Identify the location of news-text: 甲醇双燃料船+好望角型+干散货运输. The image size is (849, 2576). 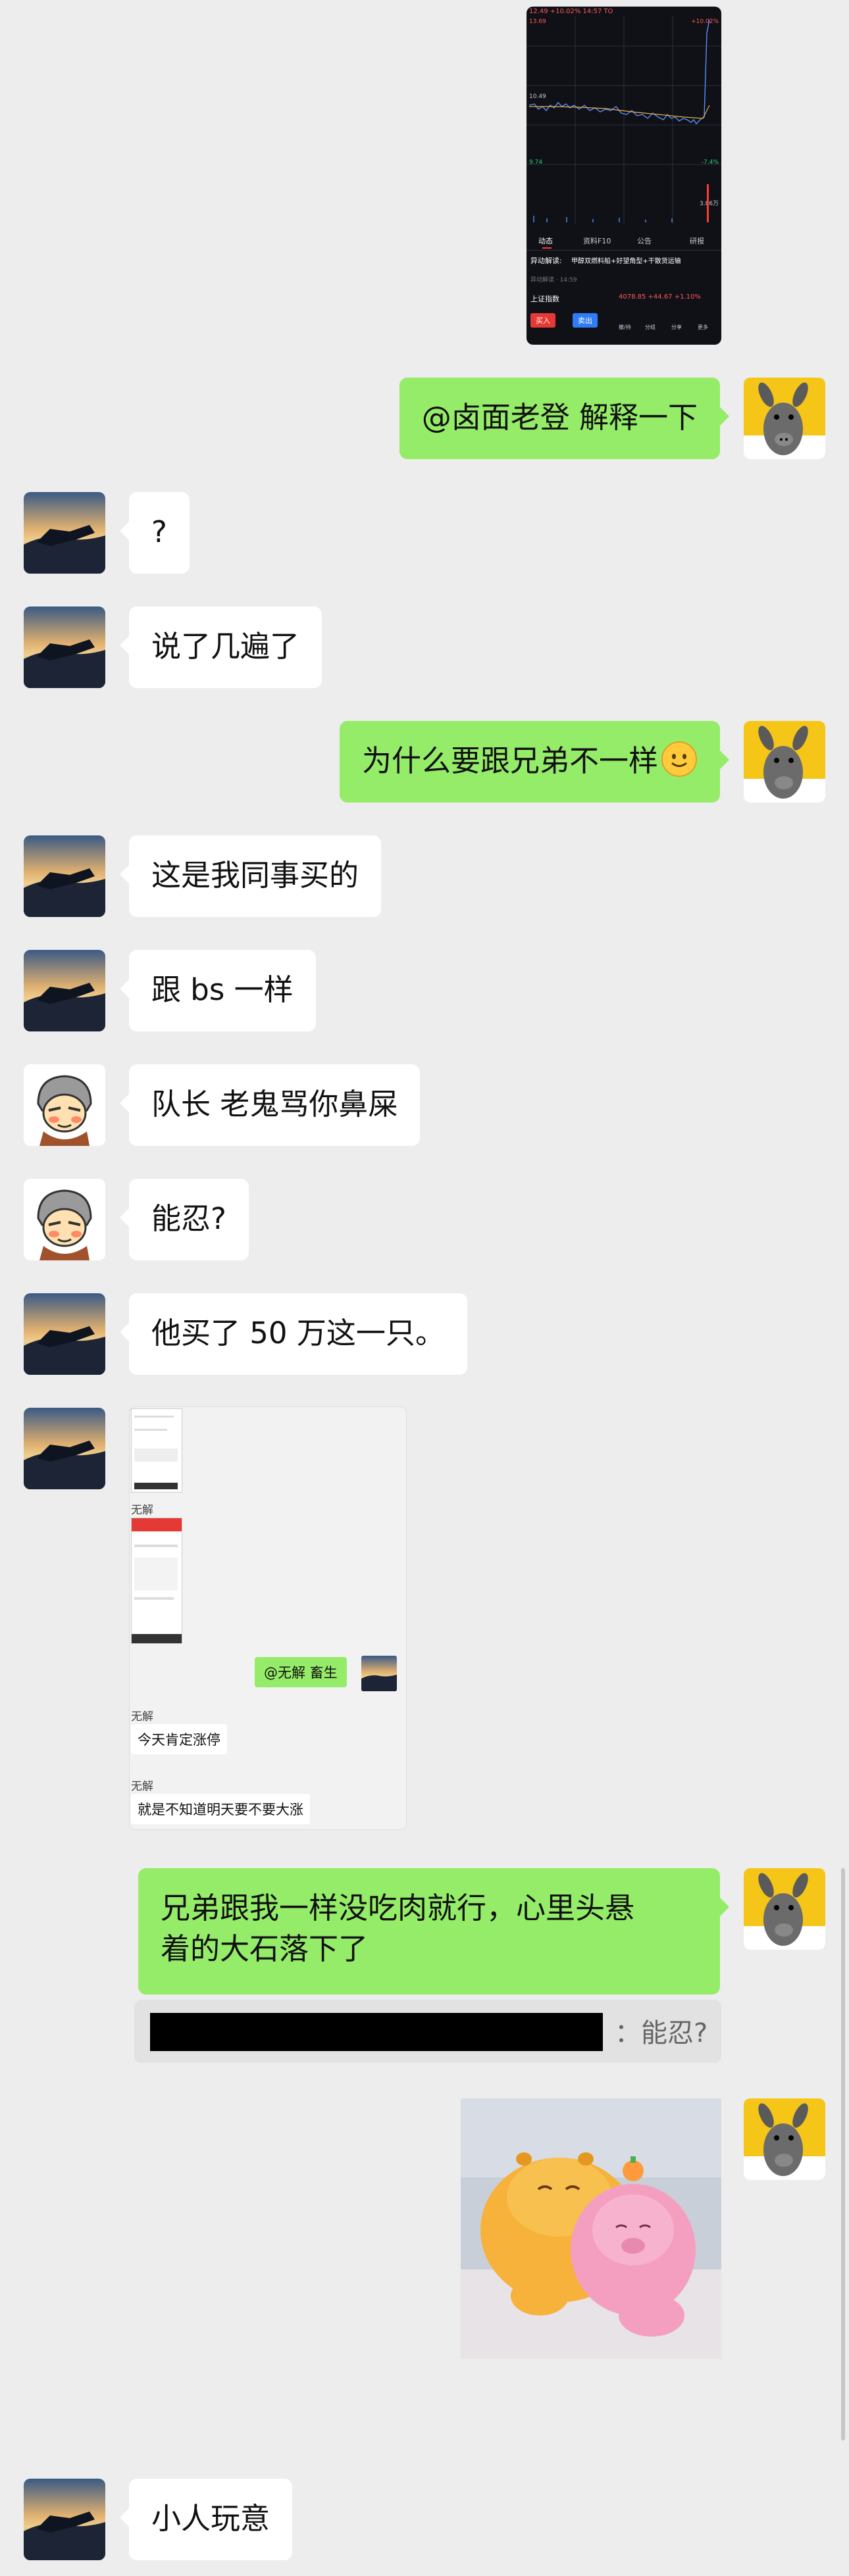
(626, 260).